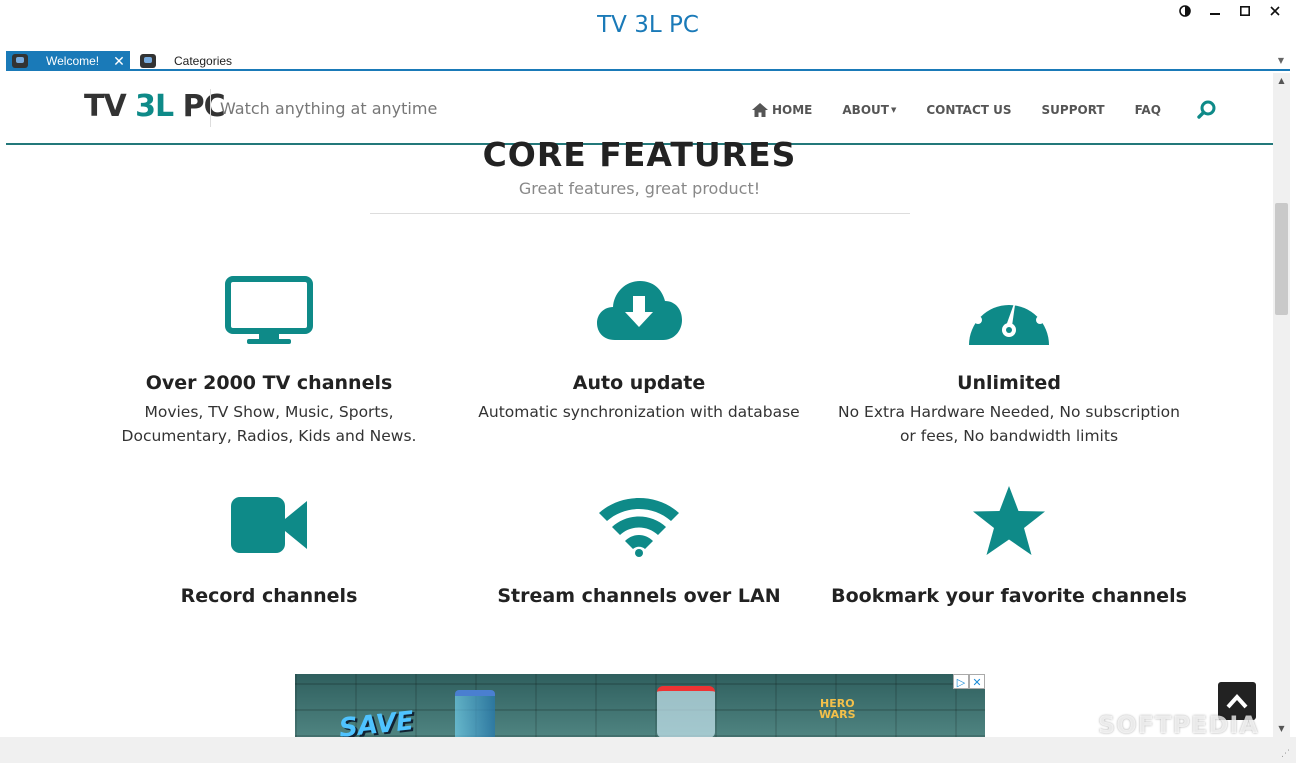 The width and height of the screenshot is (1296, 763). I want to click on search-icon, so click(1207, 110).